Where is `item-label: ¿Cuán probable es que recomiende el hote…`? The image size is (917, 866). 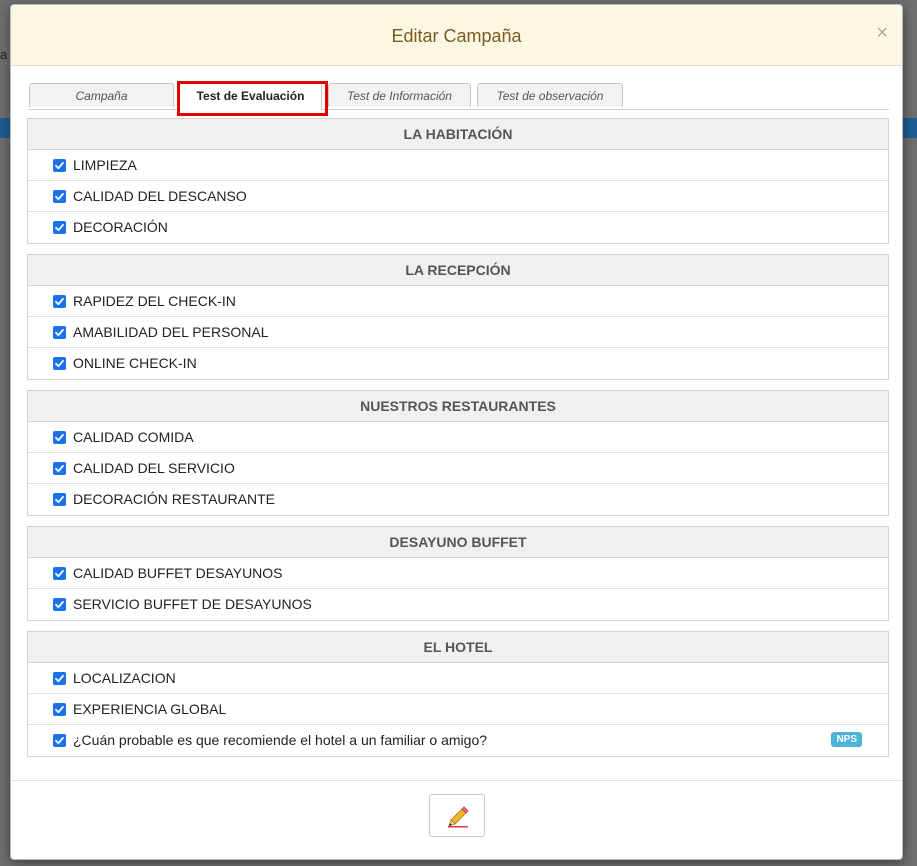
item-label: ¿Cuán probable es que recomiende el hote… is located at coordinates (280, 740).